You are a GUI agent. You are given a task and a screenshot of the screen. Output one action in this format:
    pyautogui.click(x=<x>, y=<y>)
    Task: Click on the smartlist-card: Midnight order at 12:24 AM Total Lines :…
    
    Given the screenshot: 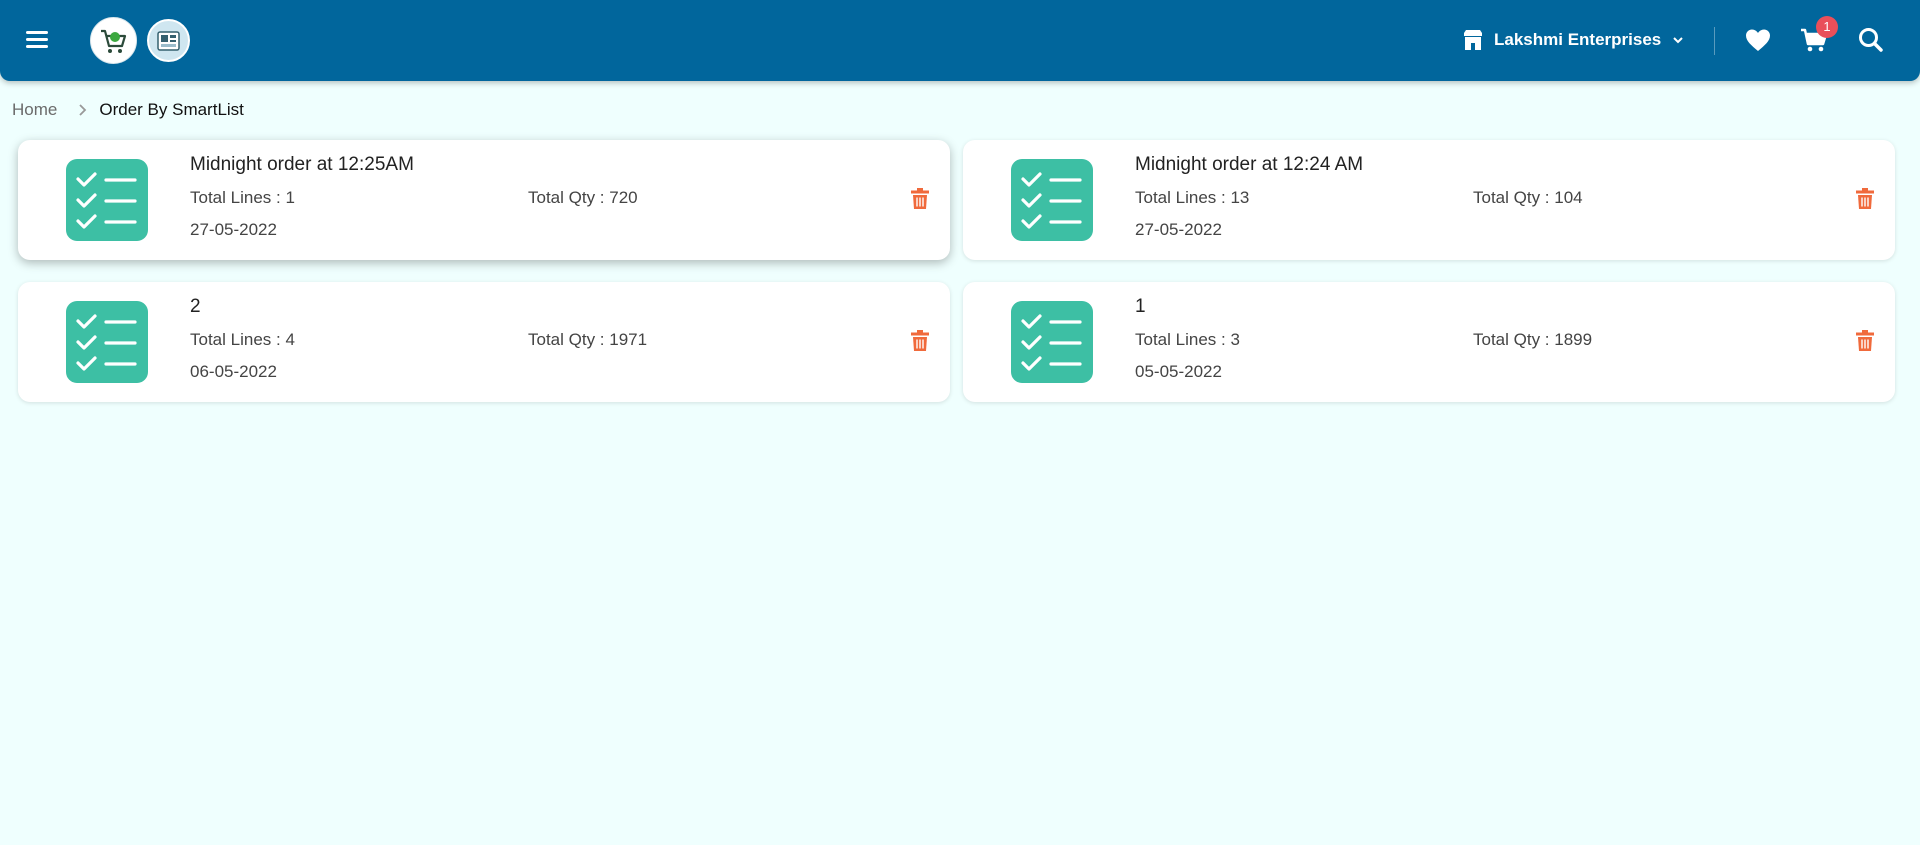 What is the action you would take?
    pyautogui.click(x=1429, y=200)
    